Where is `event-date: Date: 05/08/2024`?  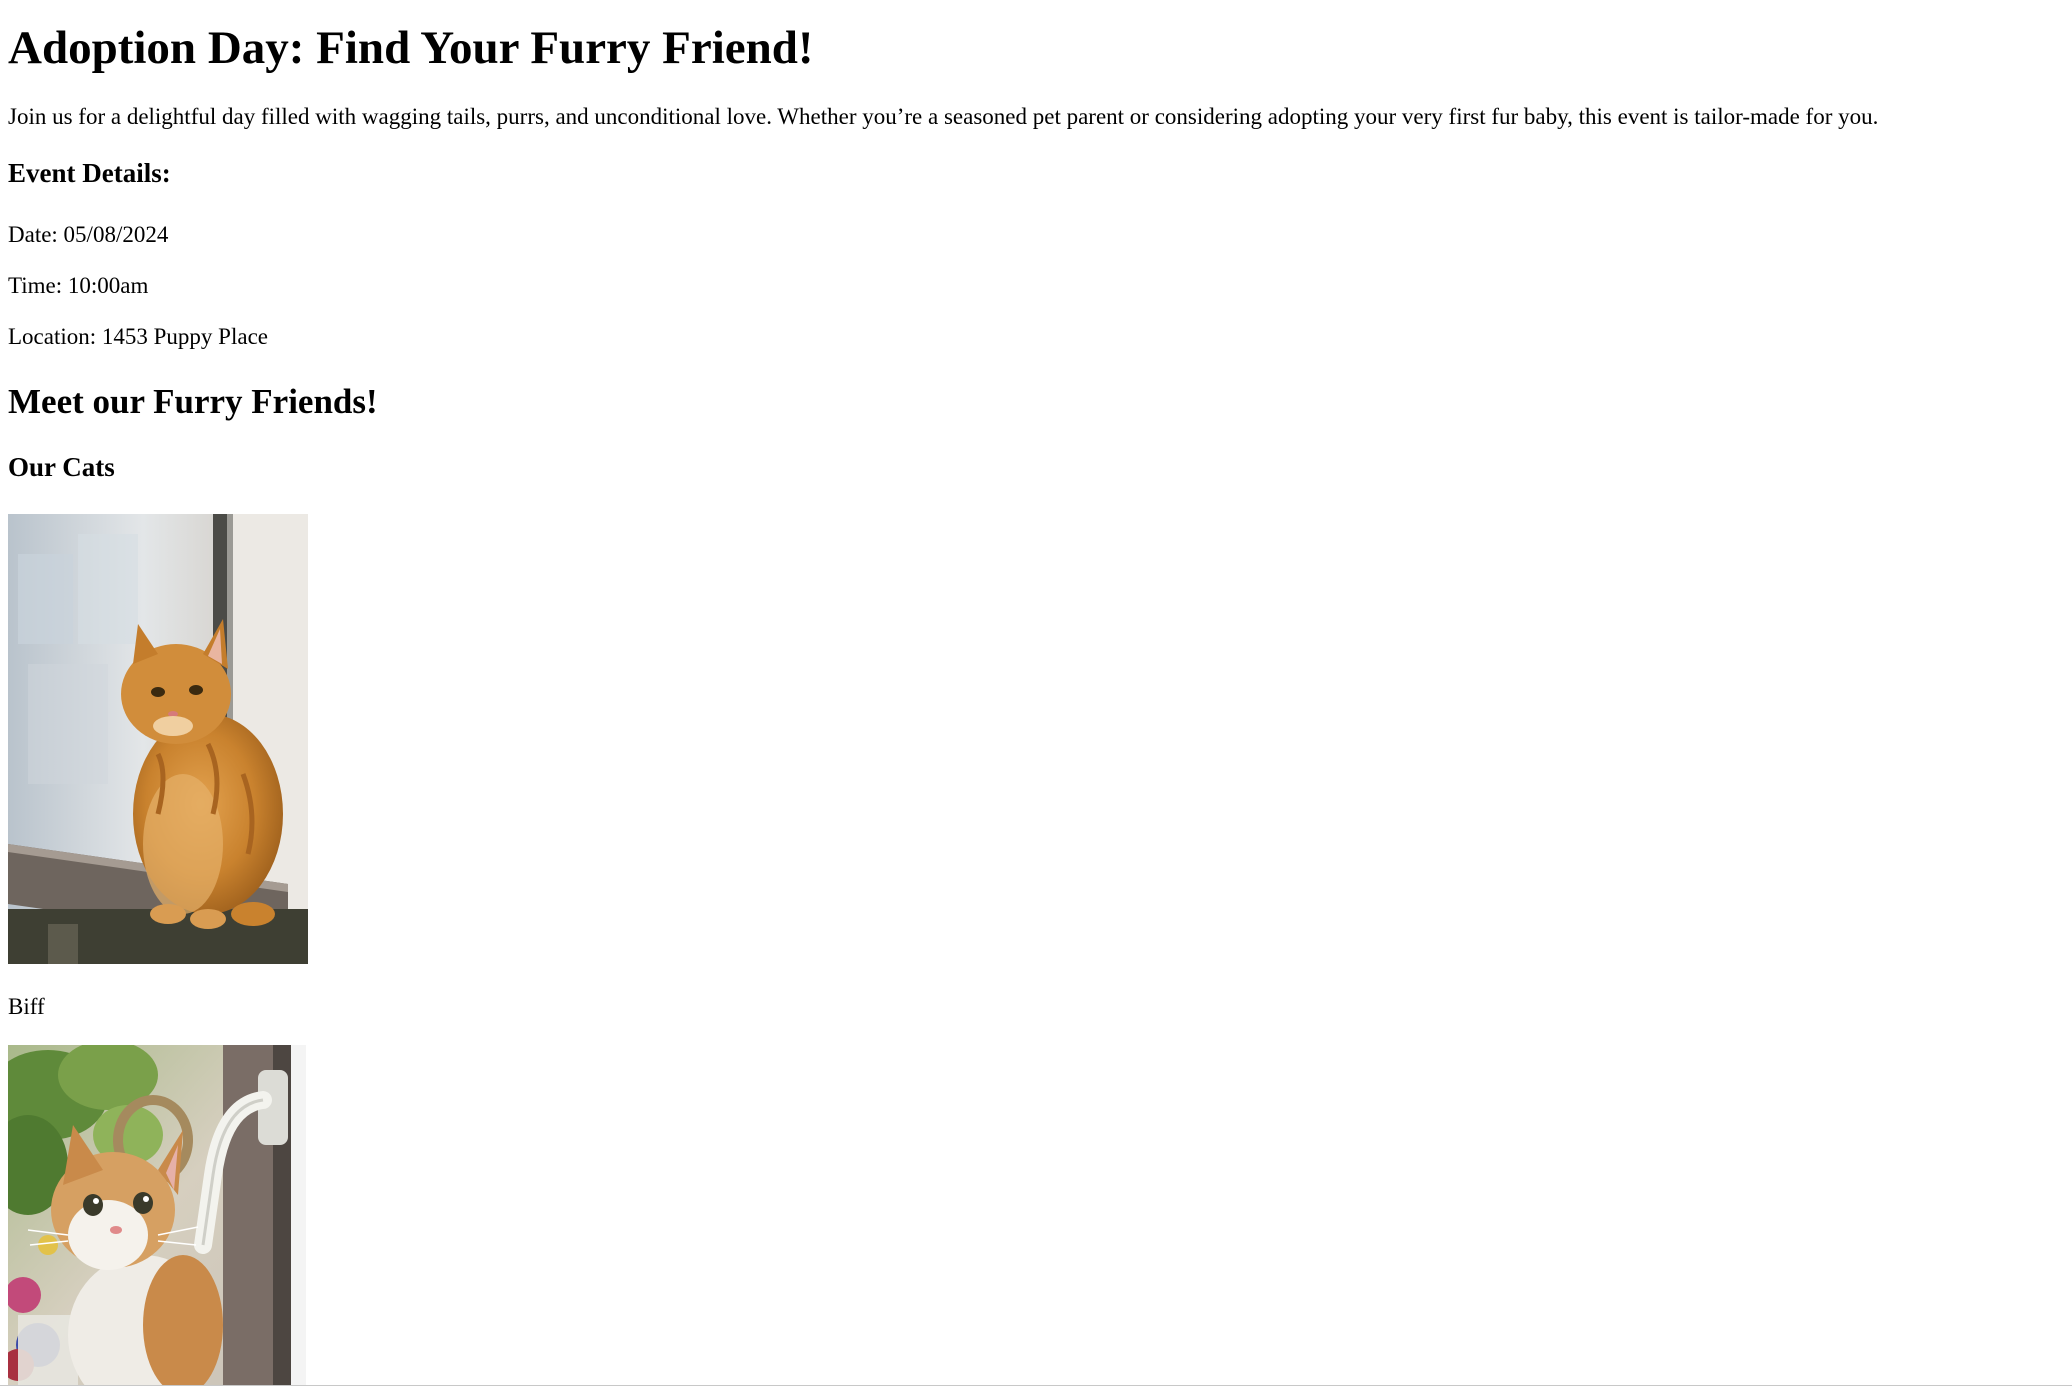
event-date: Date: 05/08/2024 is located at coordinates (88, 234).